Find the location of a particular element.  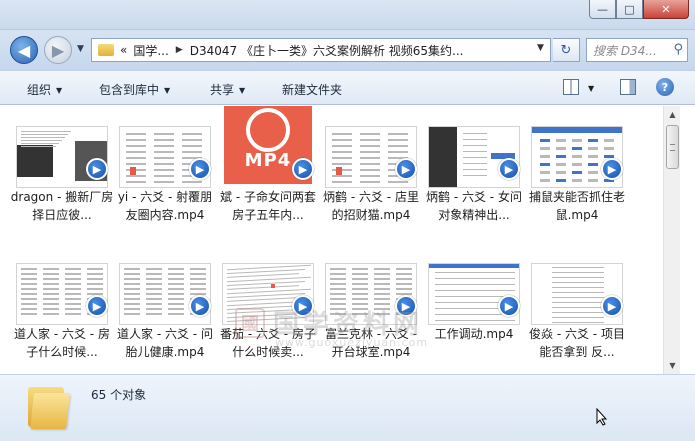

file-name: yi - 六爻 - 射覆朋友圈内容.mp4 is located at coordinates (165, 206).